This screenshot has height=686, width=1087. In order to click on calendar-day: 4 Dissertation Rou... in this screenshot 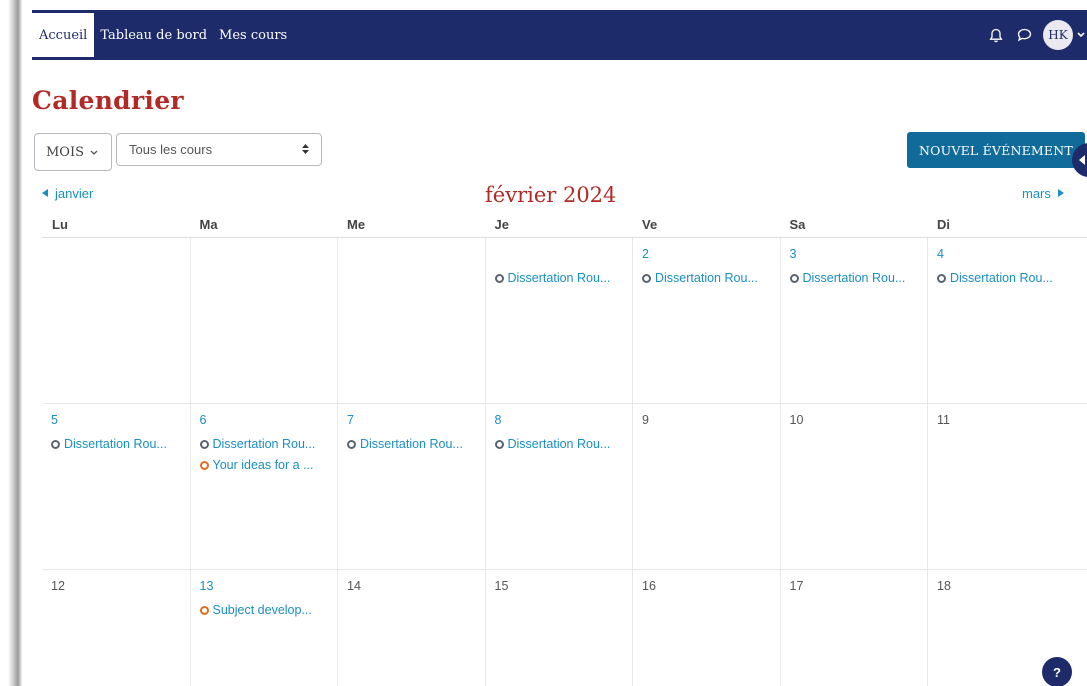, I will do `click(1001, 320)`.